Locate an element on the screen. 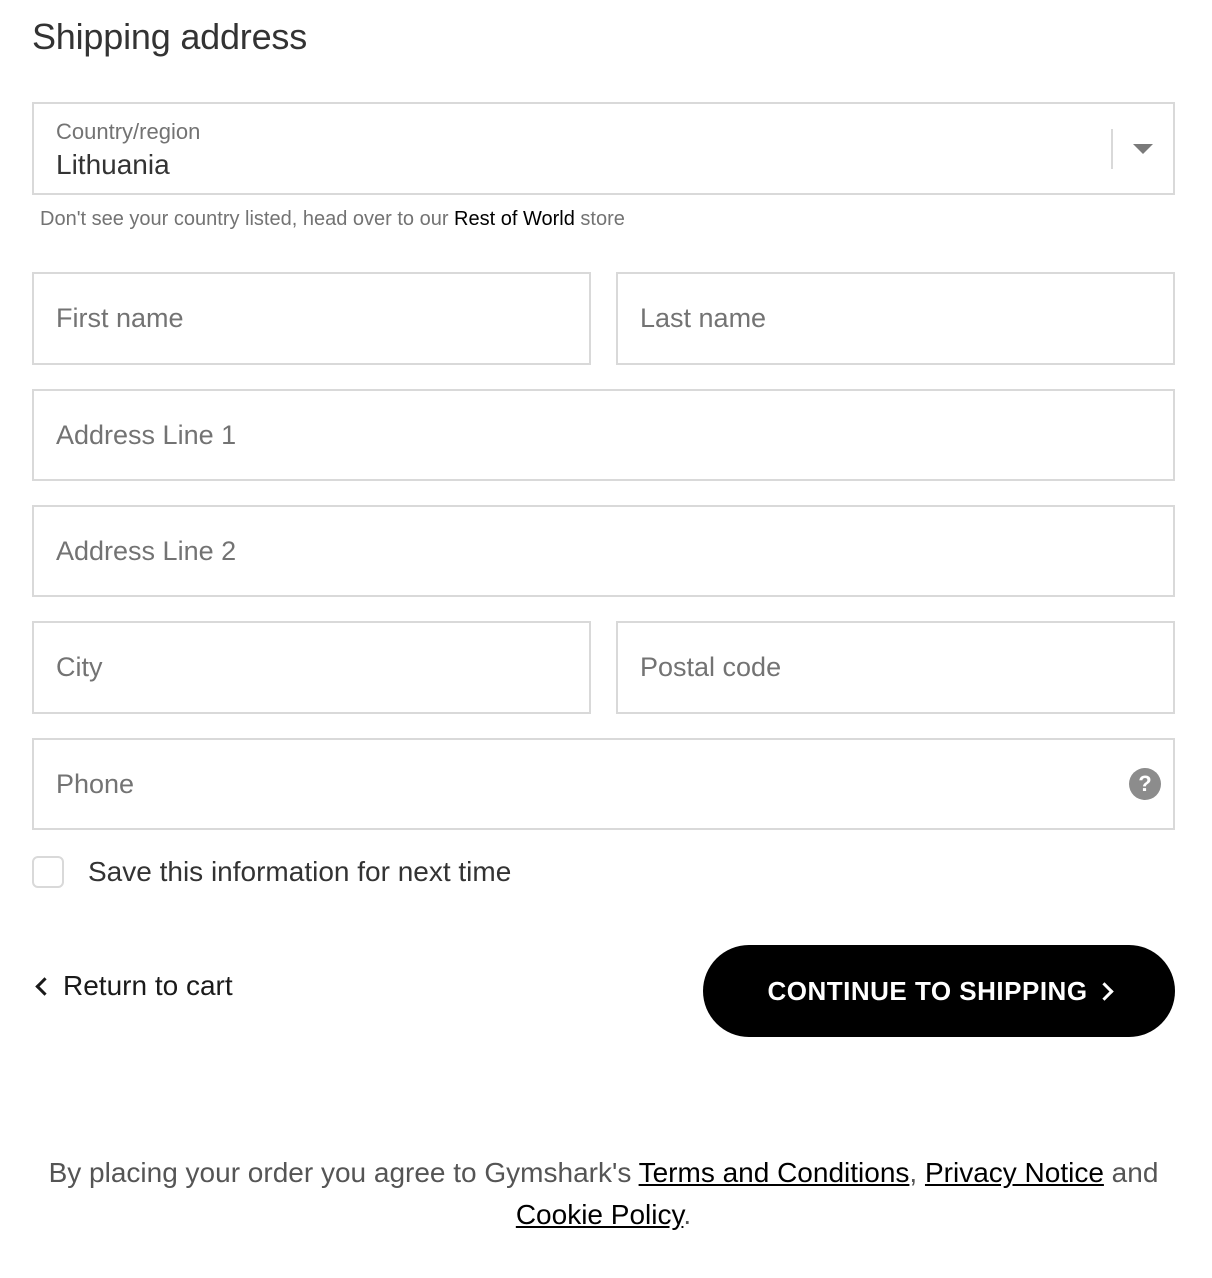 This screenshot has width=1212, height=1278. return-to-cart-link: Return to cart is located at coordinates (132, 986).